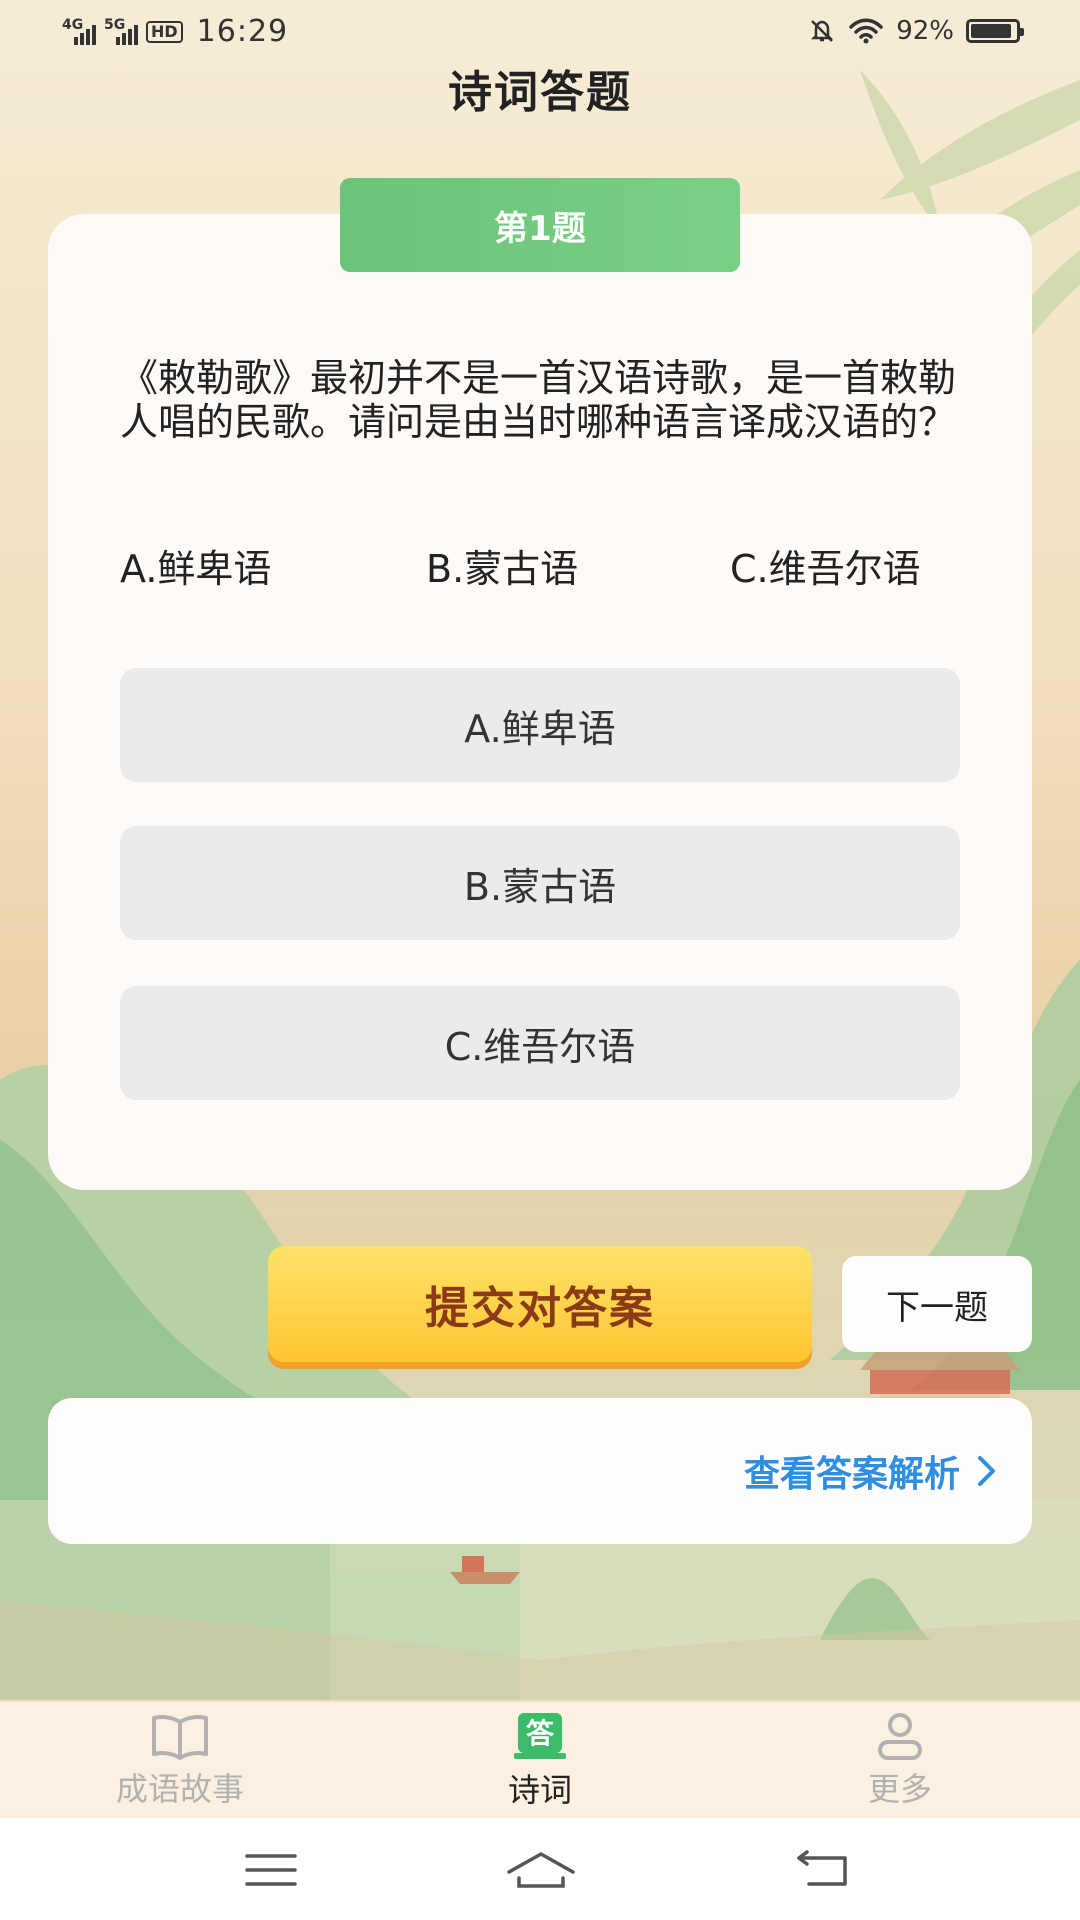  What do you see at coordinates (180, 1761) in the screenshot?
I see `tab-idiom-stories: 成语故事` at bounding box center [180, 1761].